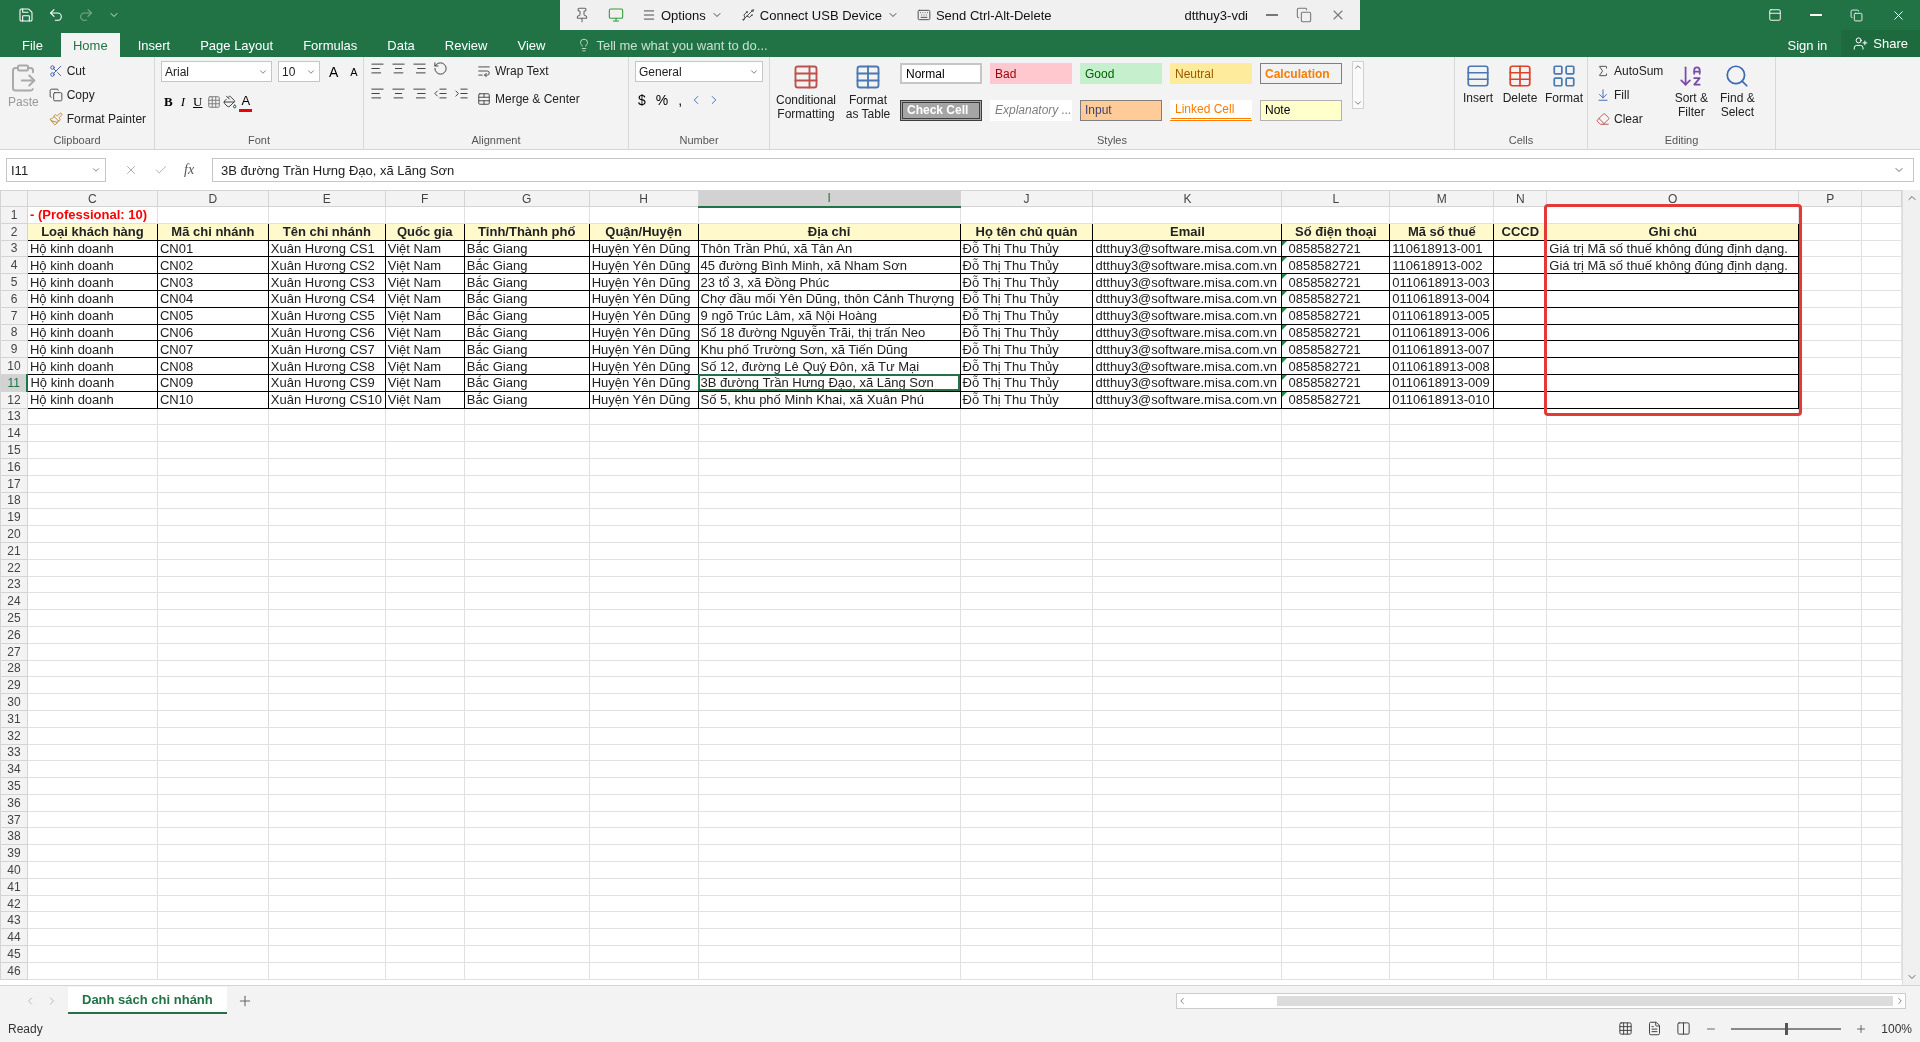 The image size is (1920, 1042). I want to click on autosum-button: AutoSum, so click(1630, 71).